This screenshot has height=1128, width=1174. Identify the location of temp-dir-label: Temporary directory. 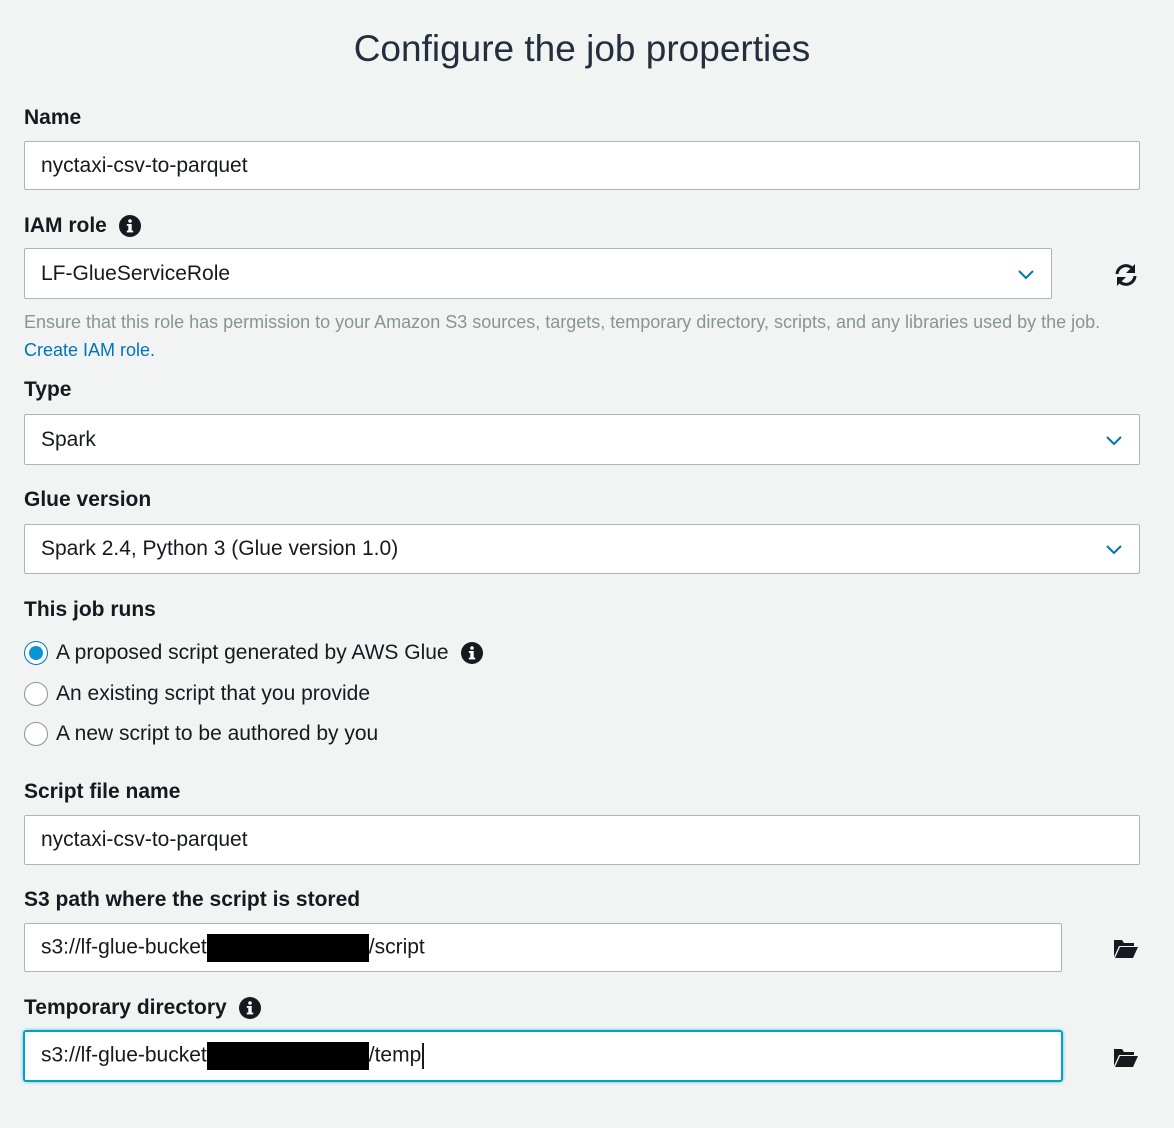
(142, 1008).